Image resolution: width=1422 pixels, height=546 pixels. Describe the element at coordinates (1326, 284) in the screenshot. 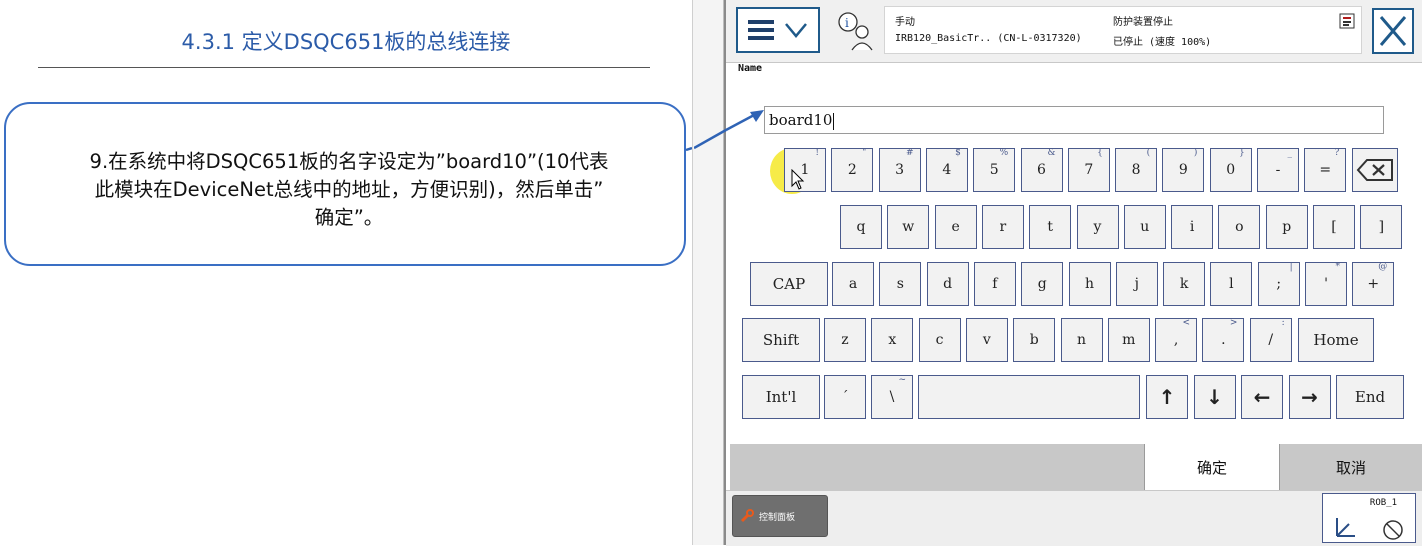

I see `key-': ' *` at that location.